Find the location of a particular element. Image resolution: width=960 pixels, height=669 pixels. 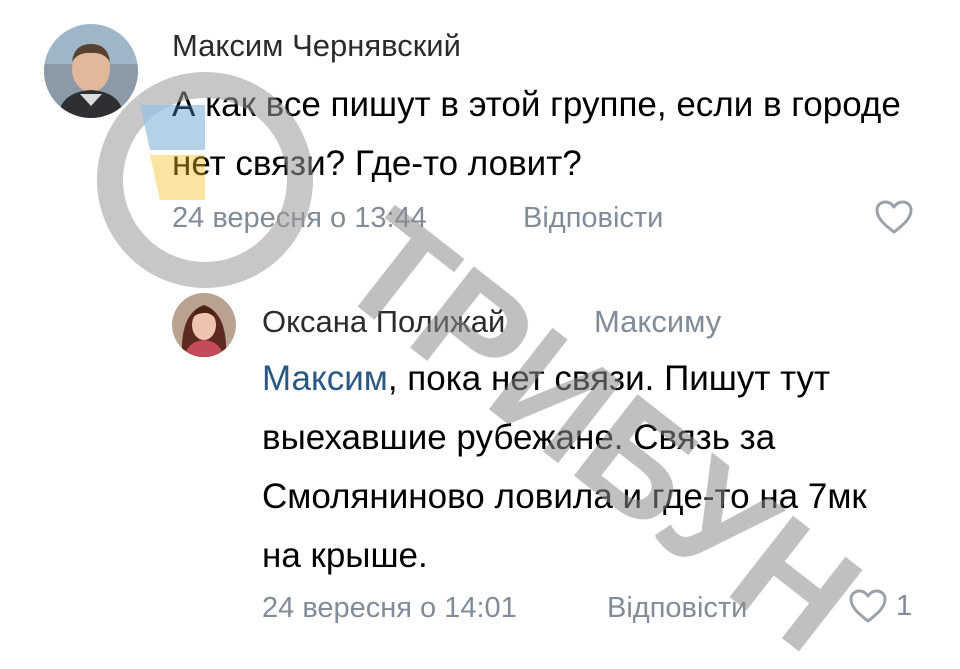

comment-date: 24 вересня о 13:44 is located at coordinates (299, 218).